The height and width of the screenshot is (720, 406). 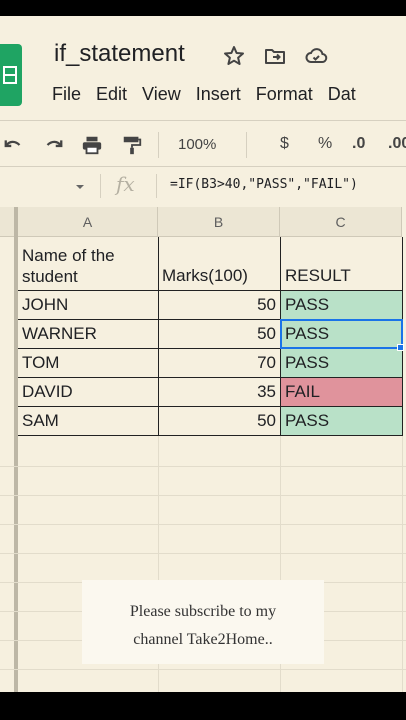 What do you see at coordinates (400, 347) in the screenshot?
I see `fill-handle` at bounding box center [400, 347].